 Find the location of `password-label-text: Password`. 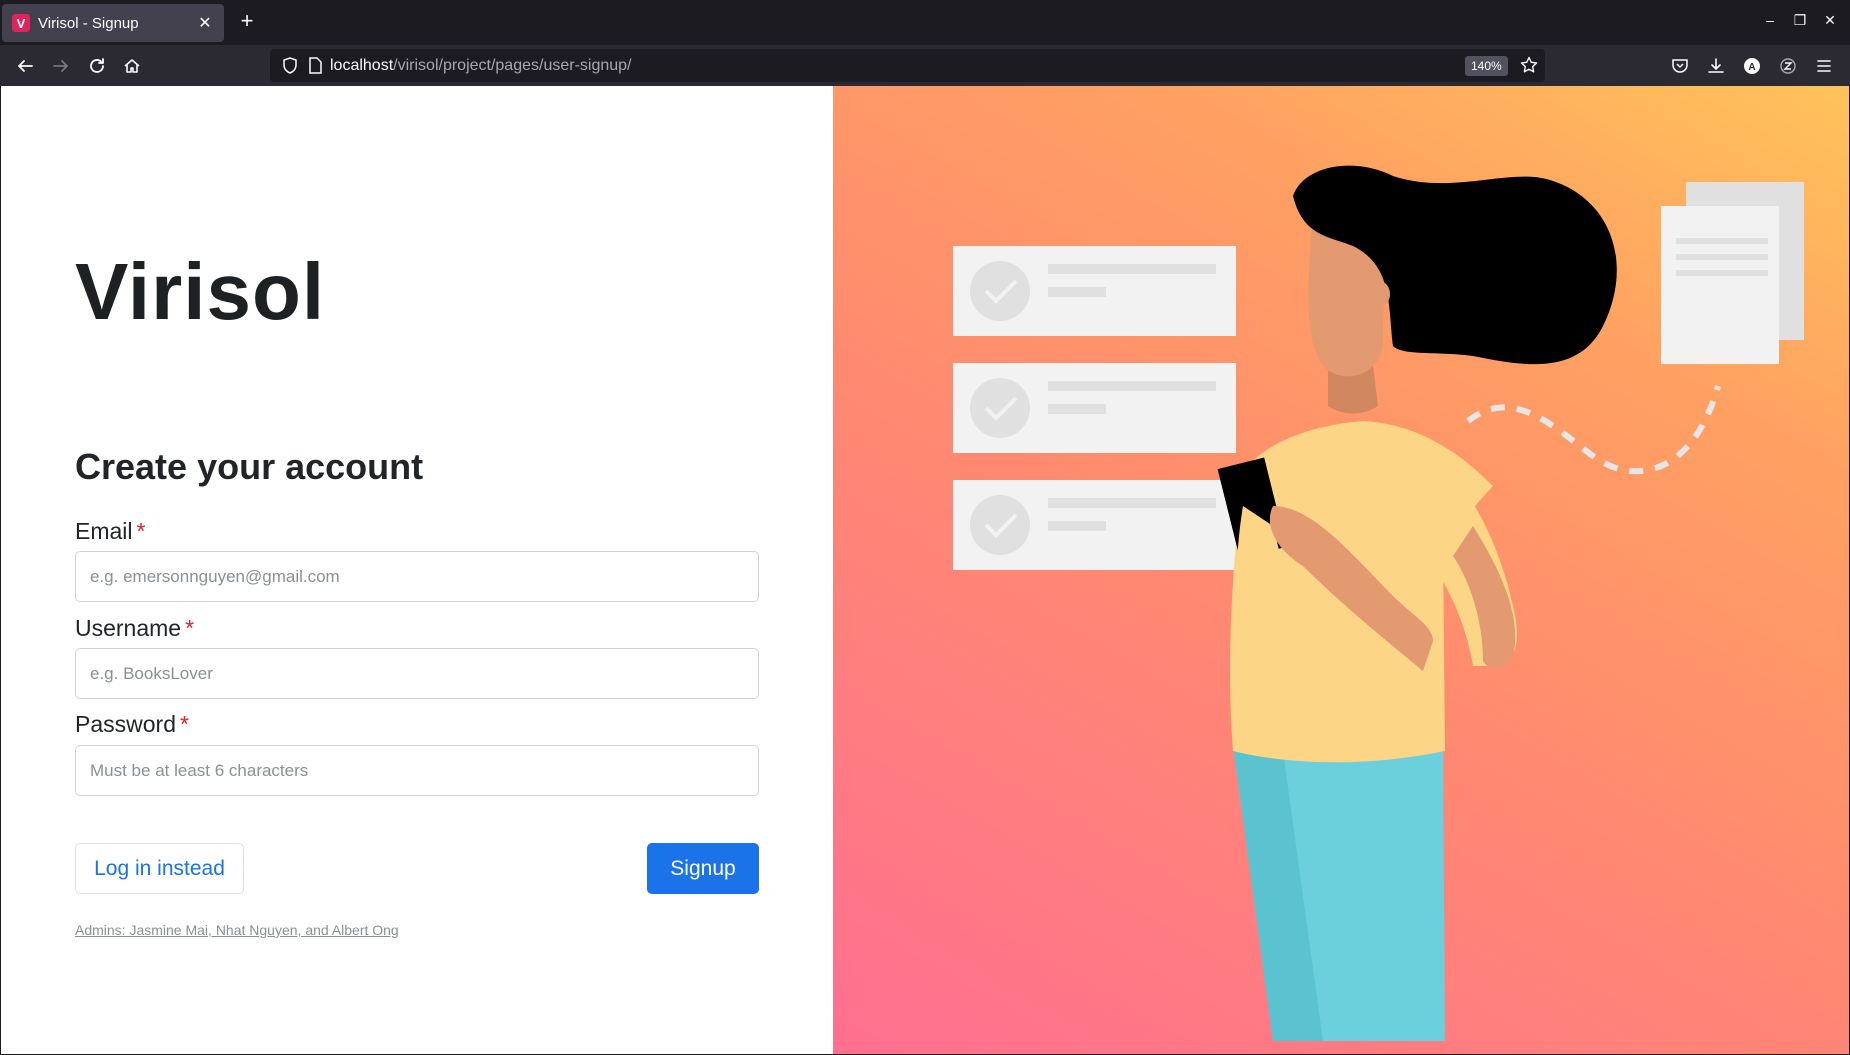

password-label-text: Password is located at coordinates (125, 724).